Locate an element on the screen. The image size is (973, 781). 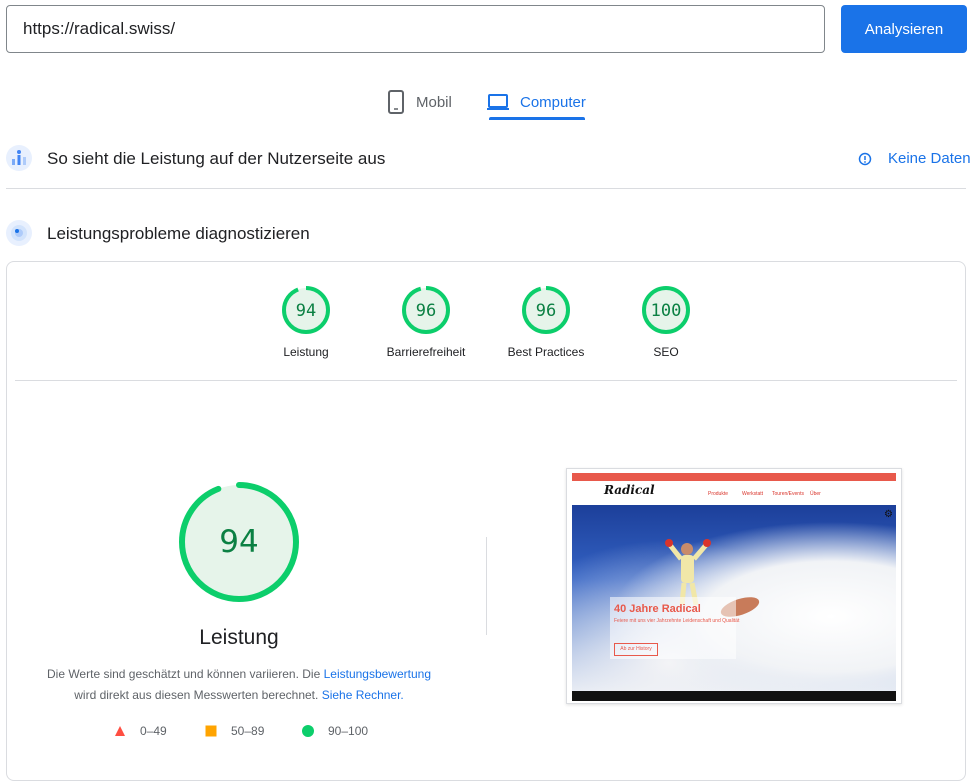
url-input is located at coordinates (415, 29).